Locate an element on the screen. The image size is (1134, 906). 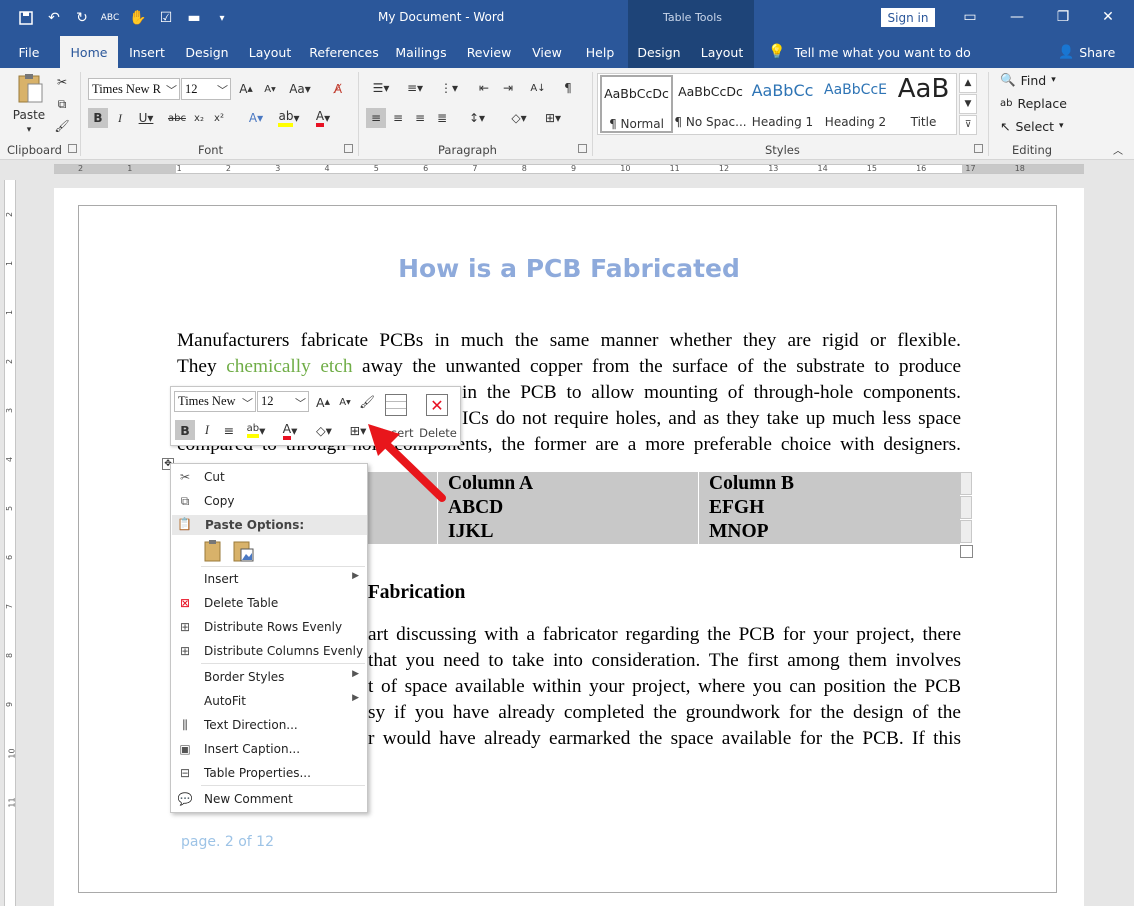
table-cell: Column B is located at coordinates (834, 484).